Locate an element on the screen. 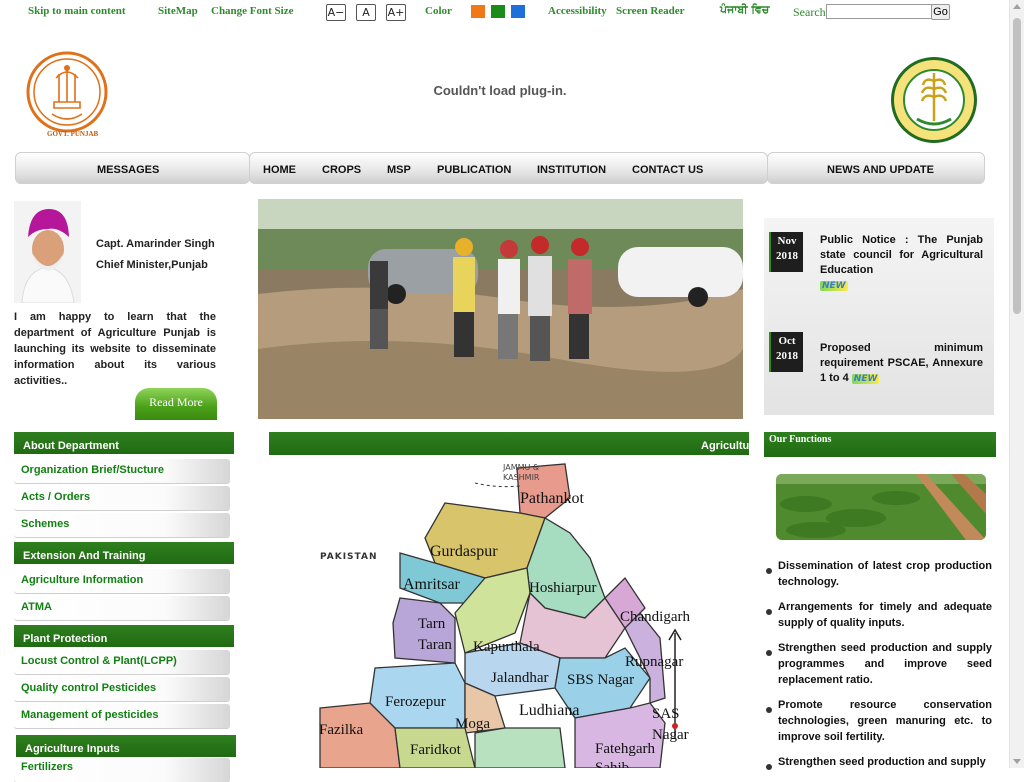 The width and height of the screenshot is (1024, 782). messages-tab: MESSAGES is located at coordinates (132, 168).